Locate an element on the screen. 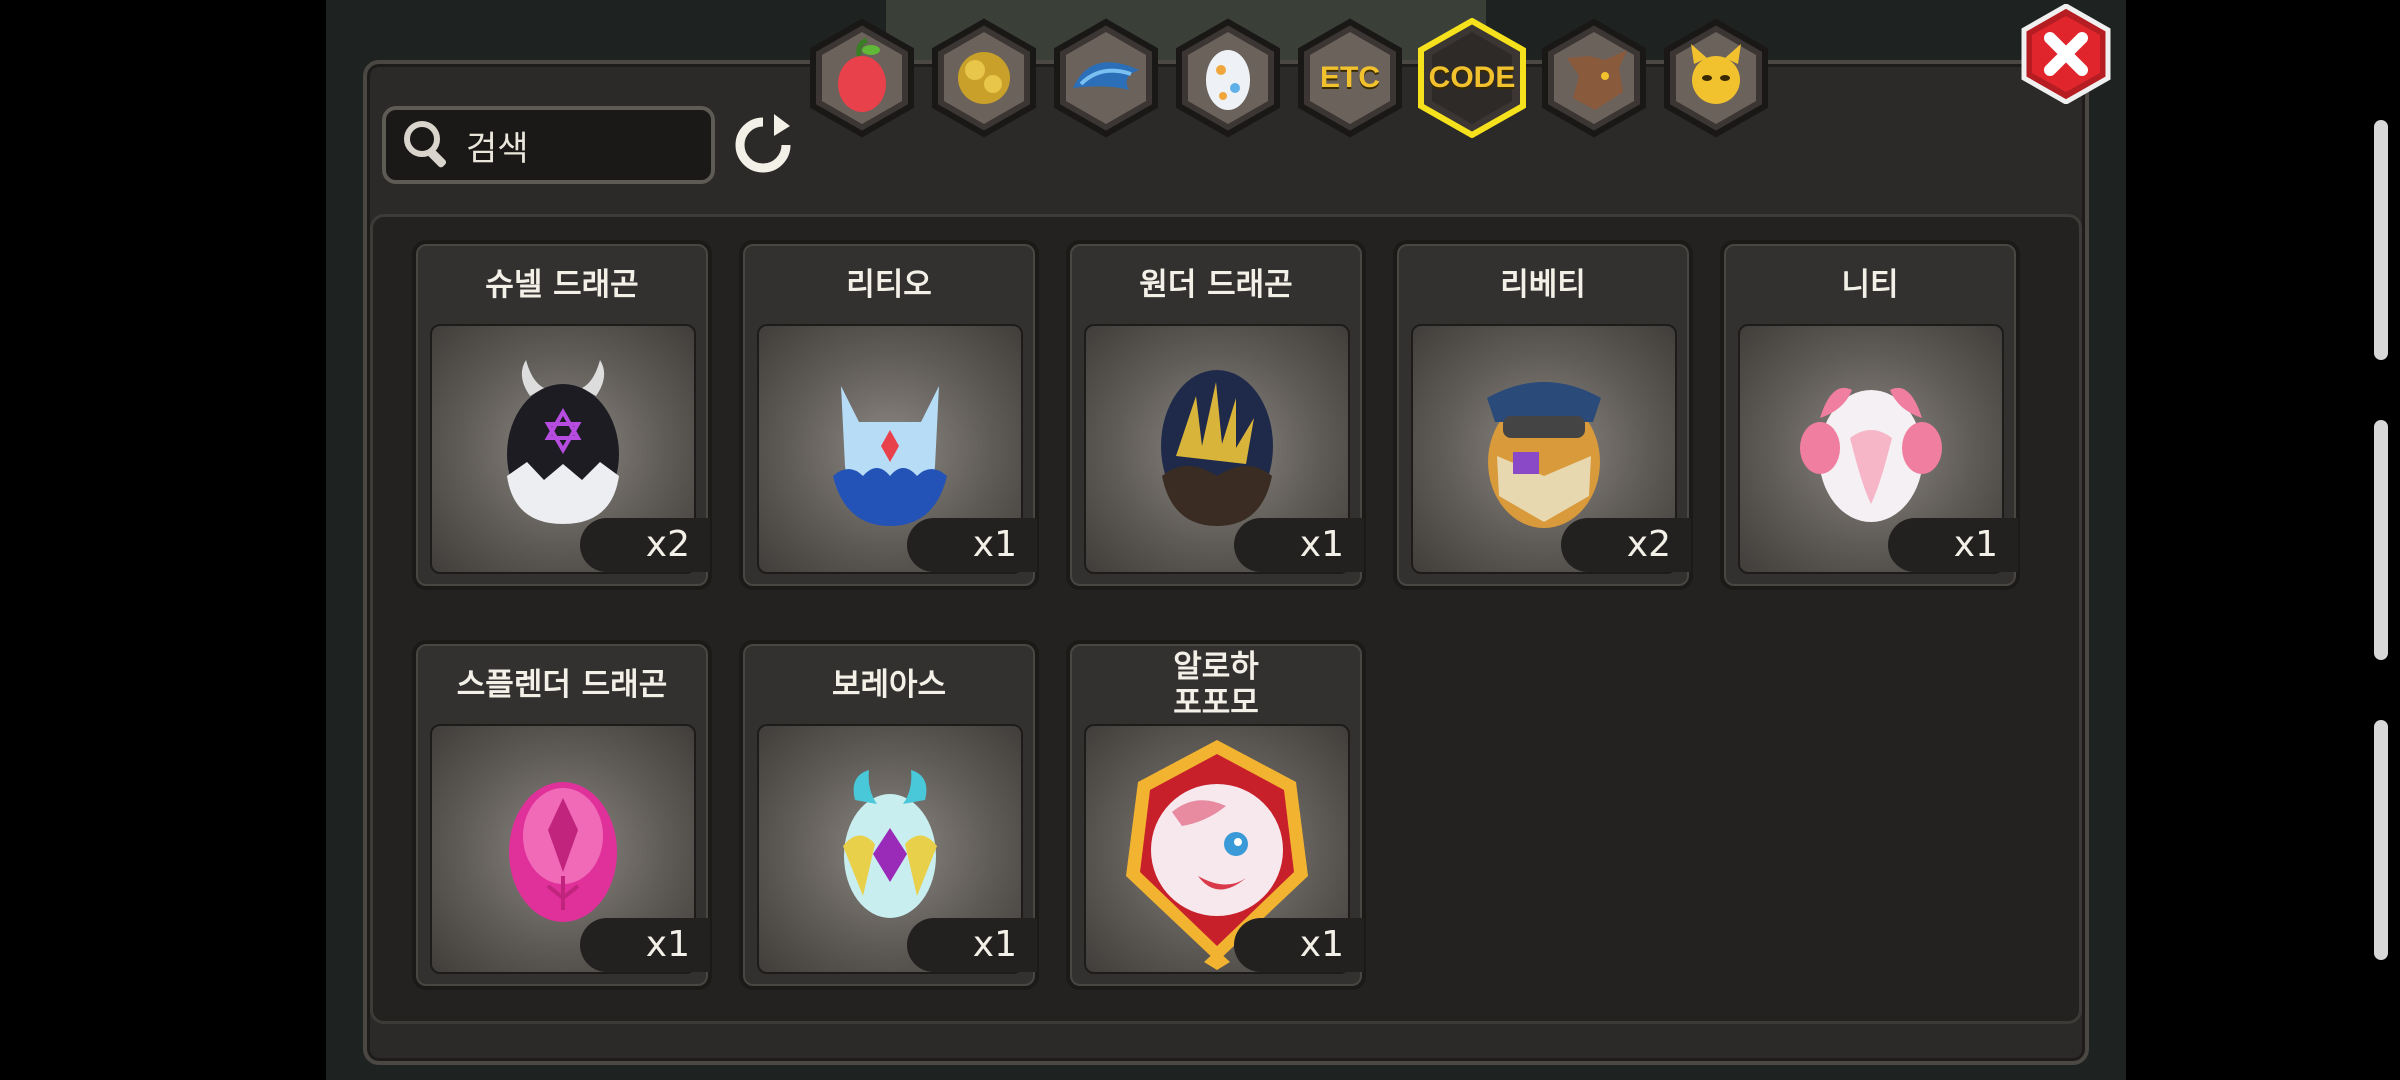 This screenshot has height=1080, width=2400. item-name: 보레아스 is located at coordinates (889, 685).